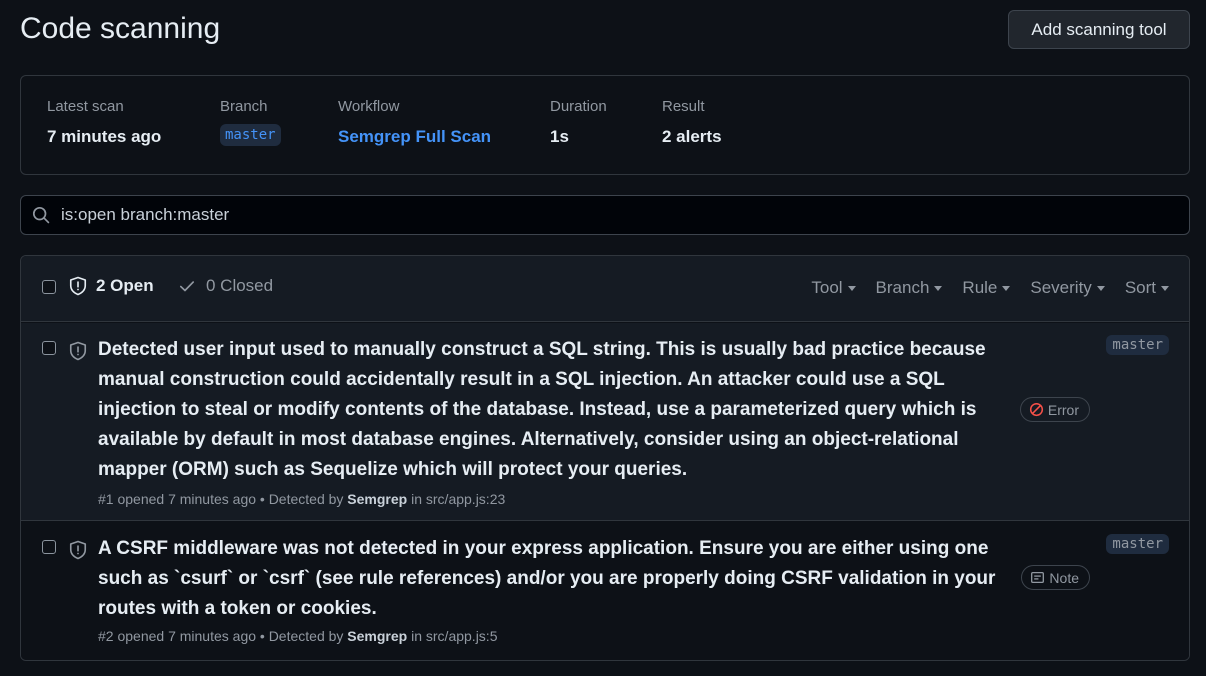 This screenshot has width=1206, height=676. I want to click on branch-column: Branch master, so click(250, 122).